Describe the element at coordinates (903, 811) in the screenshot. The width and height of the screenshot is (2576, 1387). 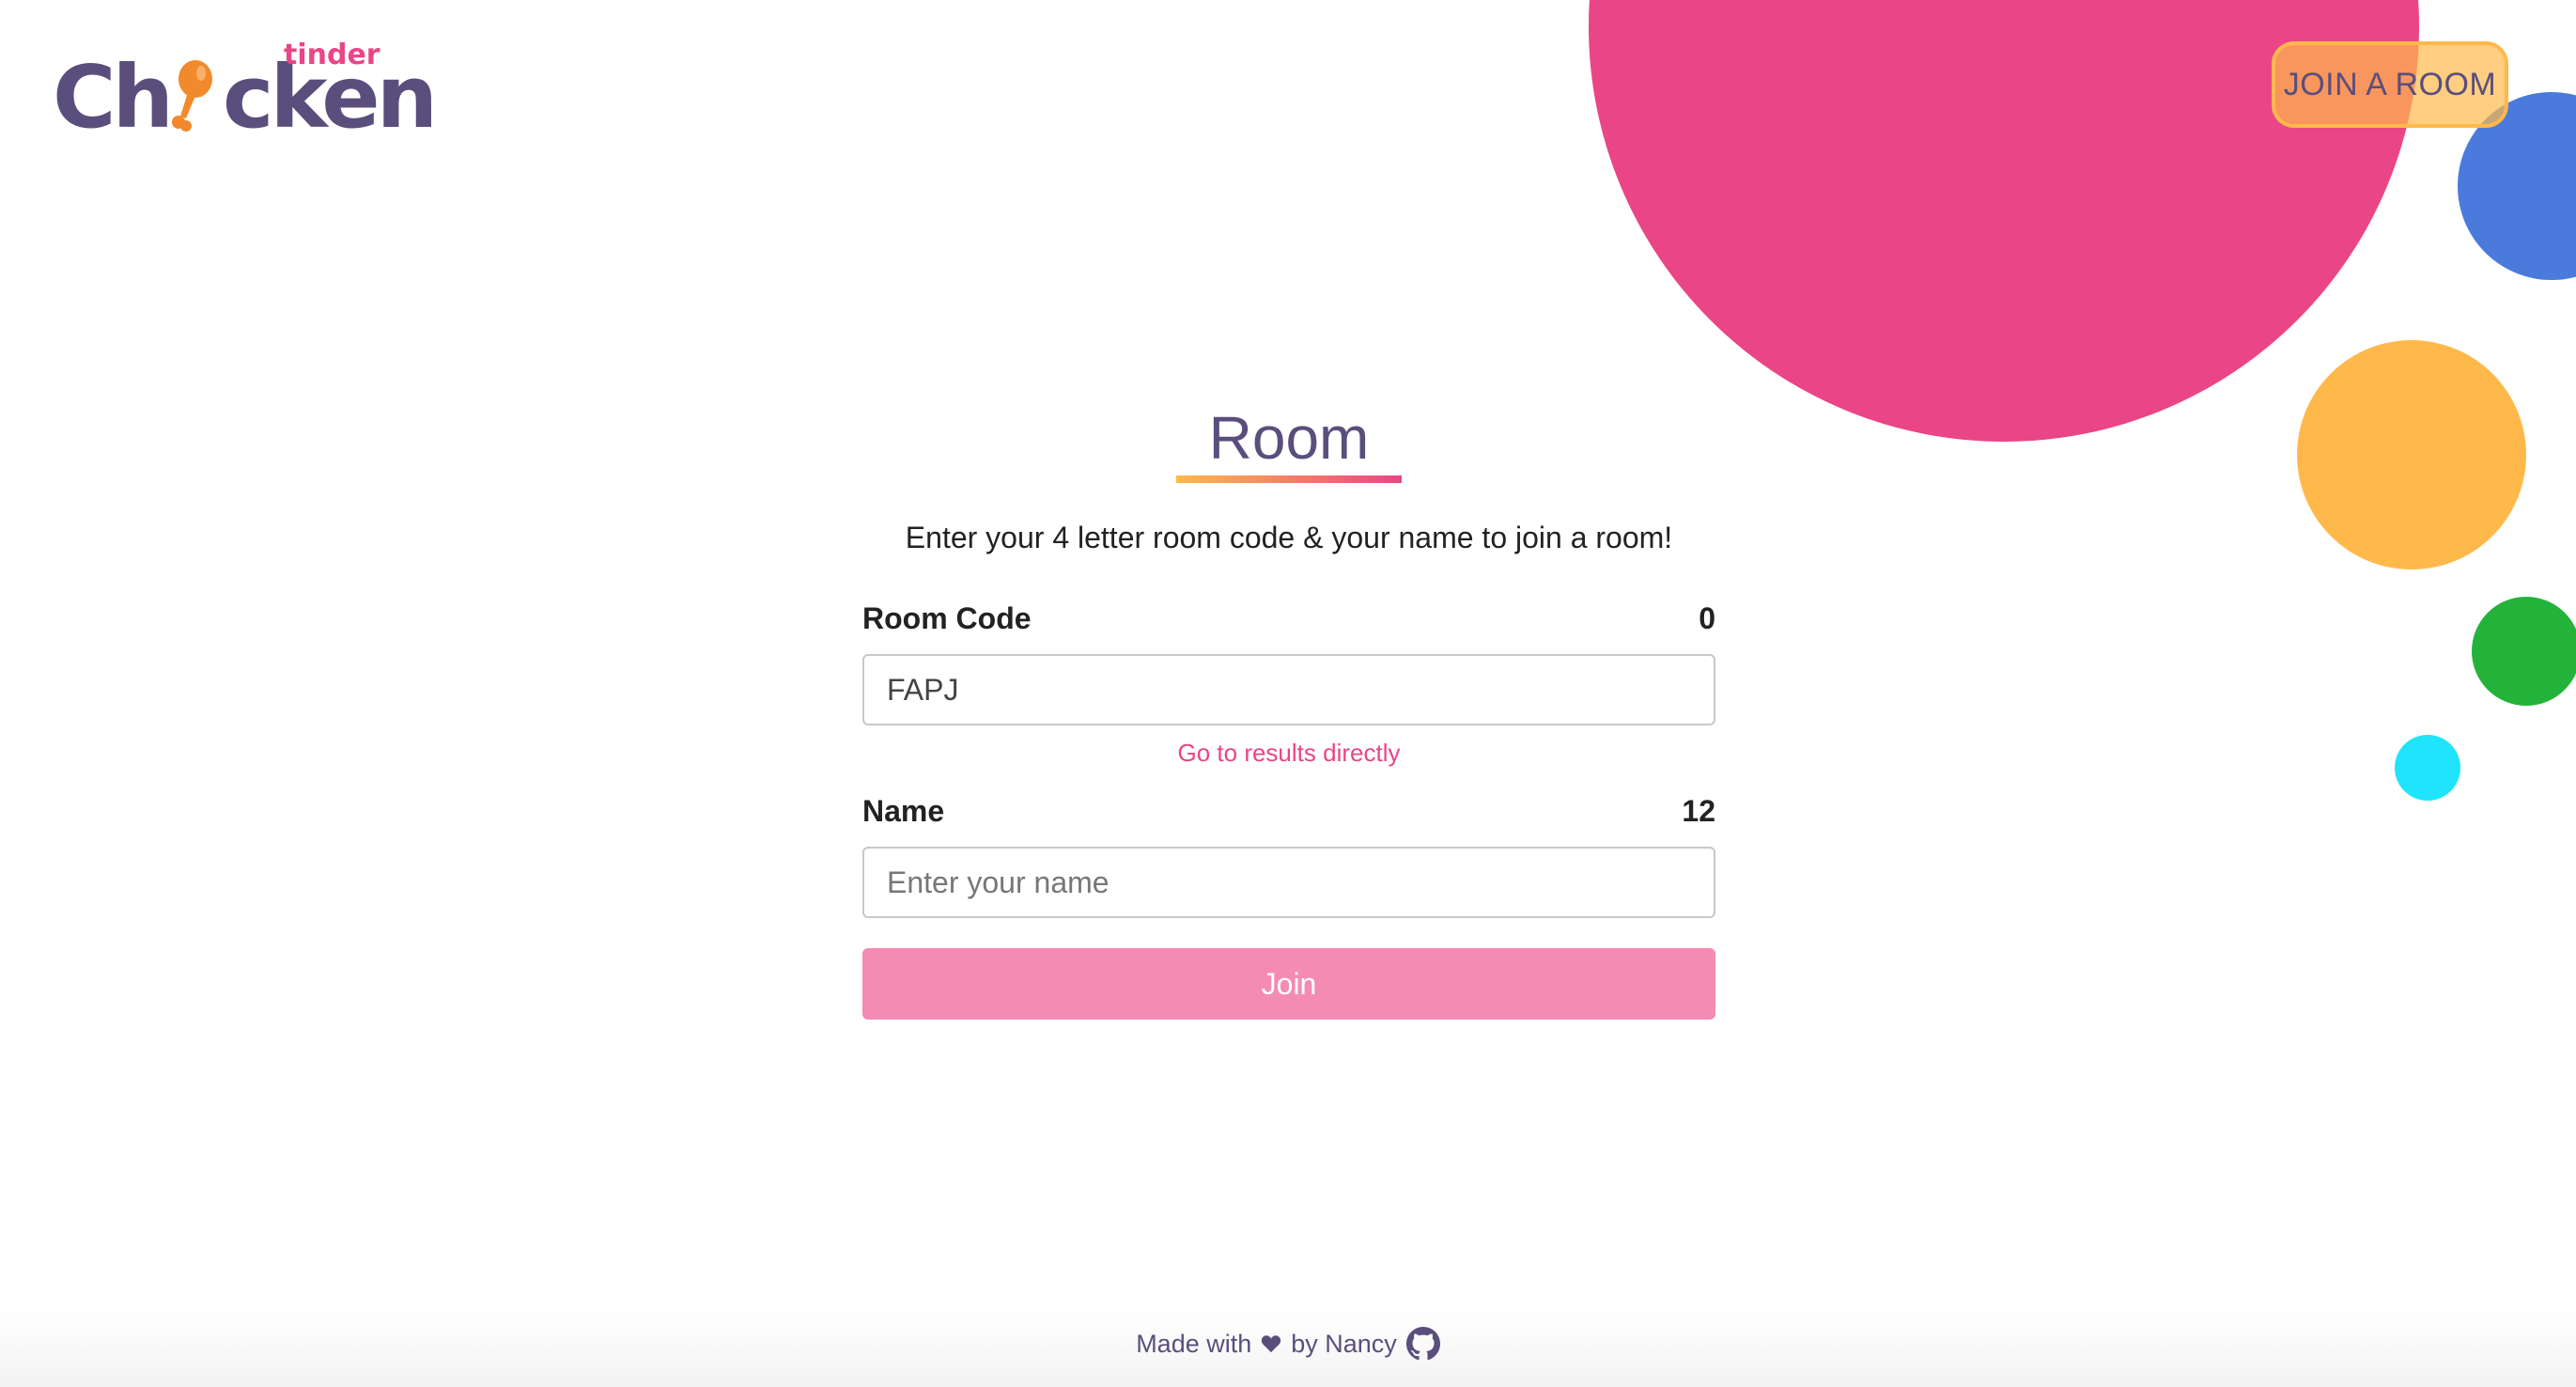
I see `name-label: Name` at that location.